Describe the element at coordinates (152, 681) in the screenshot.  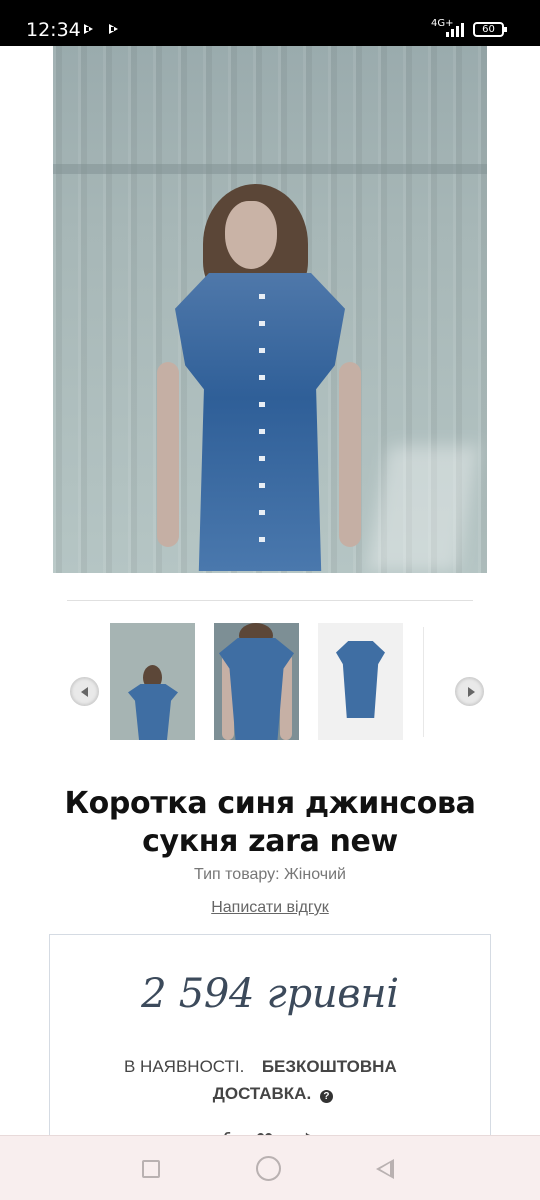
I see `thumbnail-model-front` at that location.